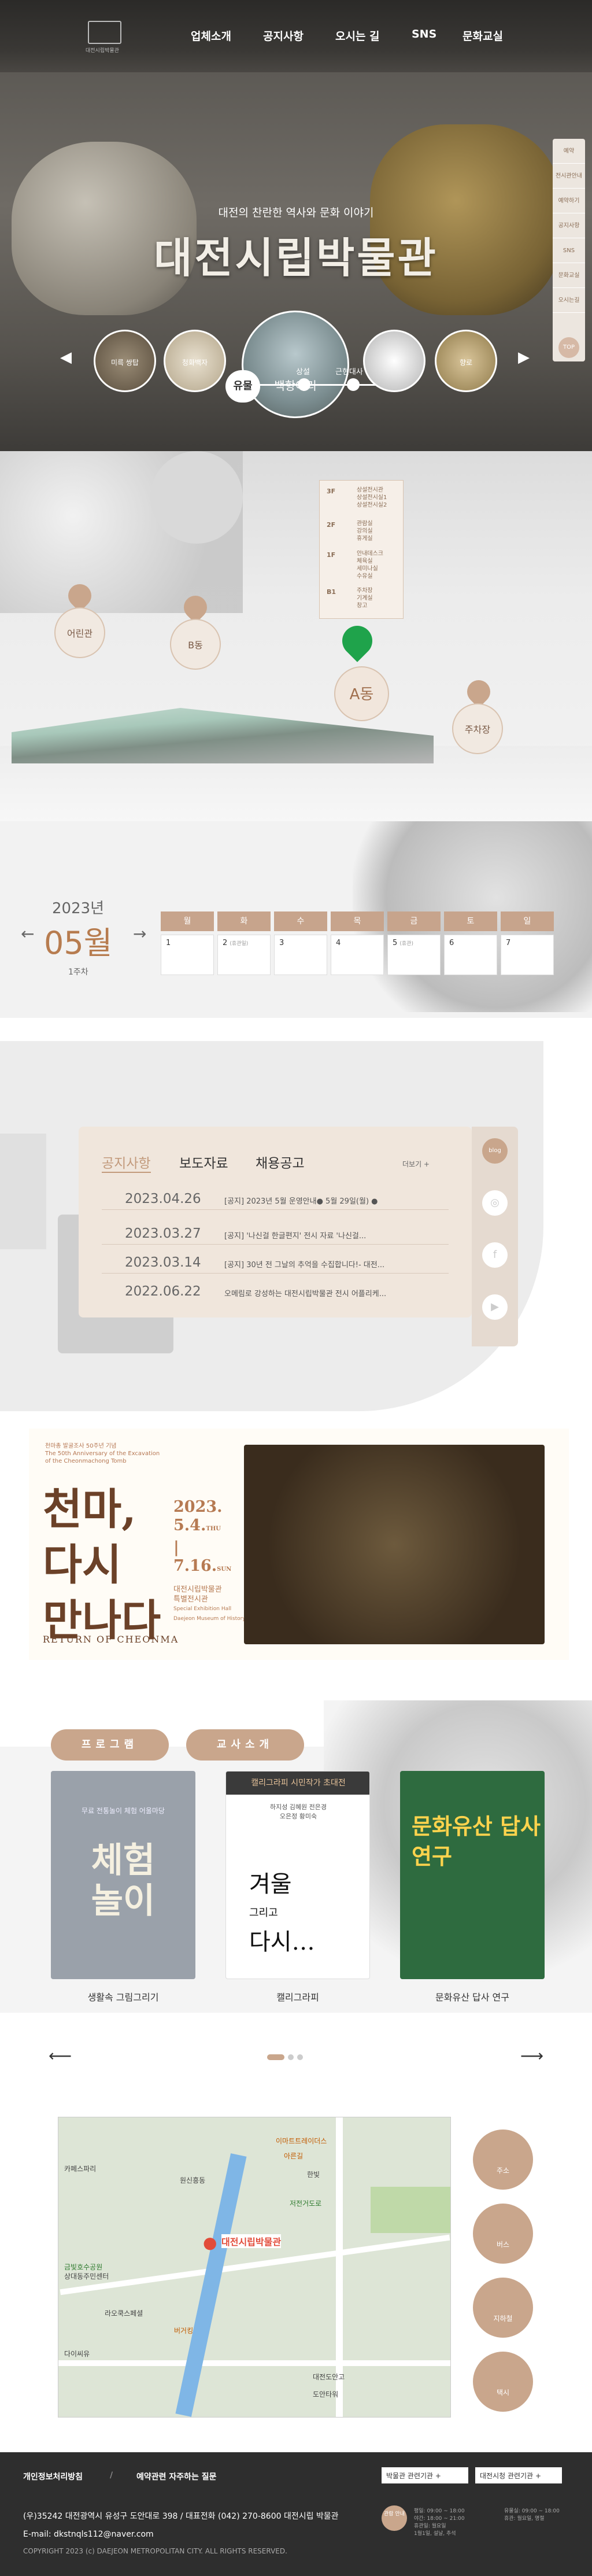  What do you see at coordinates (210, 2242) in the screenshot?
I see `location-pin-icon: ●` at bounding box center [210, 2242].